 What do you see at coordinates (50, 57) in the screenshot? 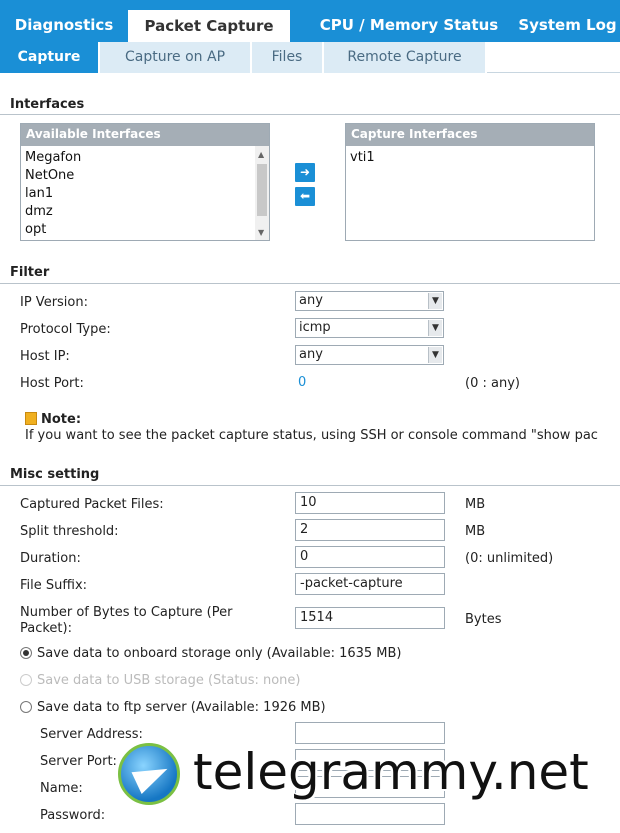
I see `subtab-capture: Capture` at bounding box center [50, 57].